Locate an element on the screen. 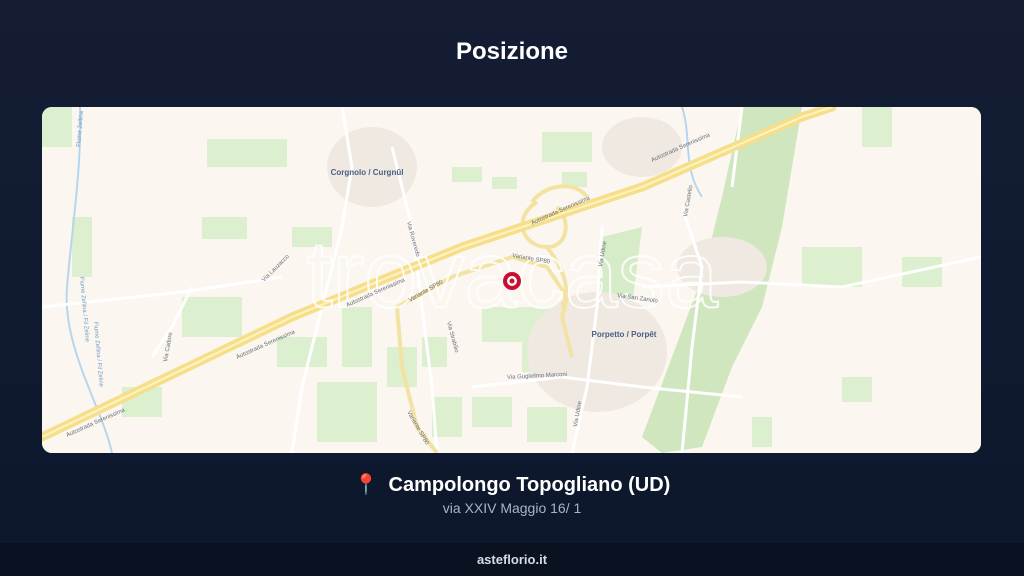  location-address: via XXIV Maggio 16/ 1 is located at coordinates (512, 508).